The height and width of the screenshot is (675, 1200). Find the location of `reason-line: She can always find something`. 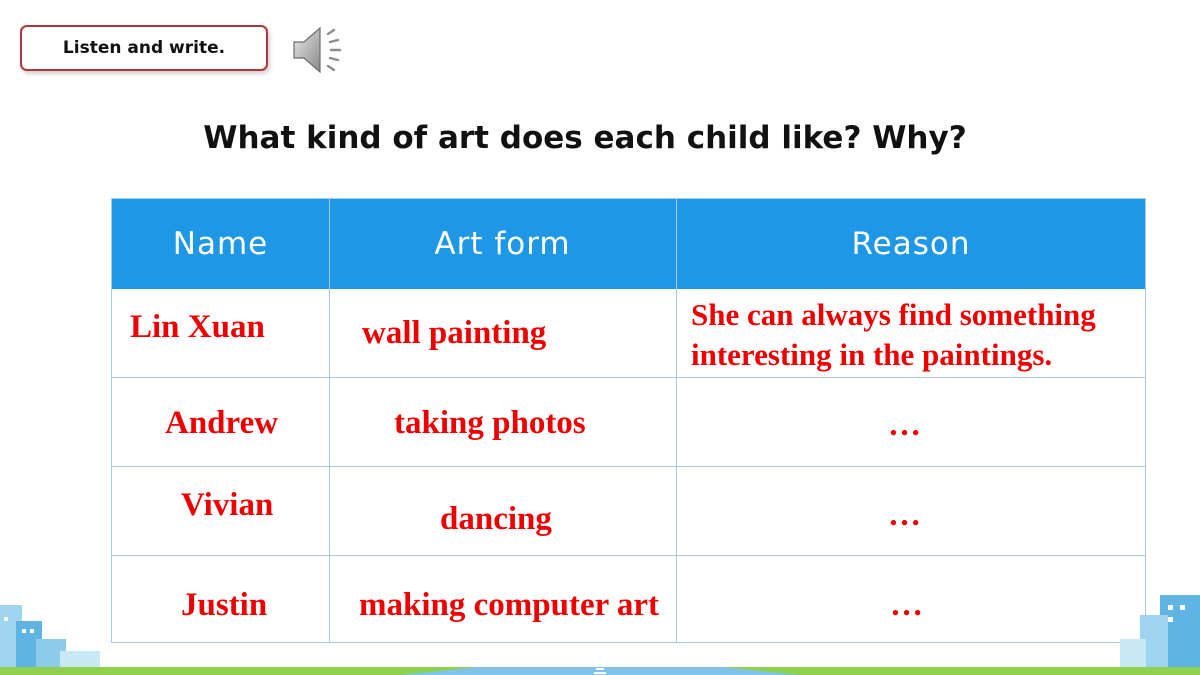

reason-line: She can always find something is located at coordinates (893, 314).